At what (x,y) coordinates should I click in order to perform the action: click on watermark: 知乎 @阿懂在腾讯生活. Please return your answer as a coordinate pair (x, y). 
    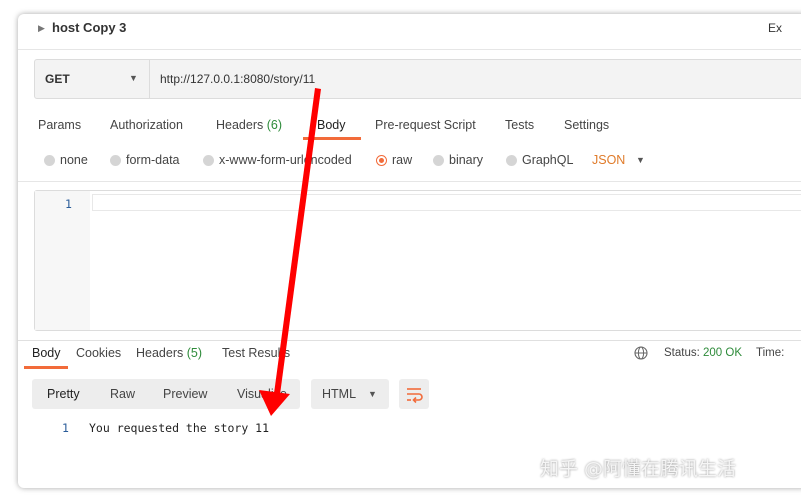
    Looking at the image, I should click on (638, 469).